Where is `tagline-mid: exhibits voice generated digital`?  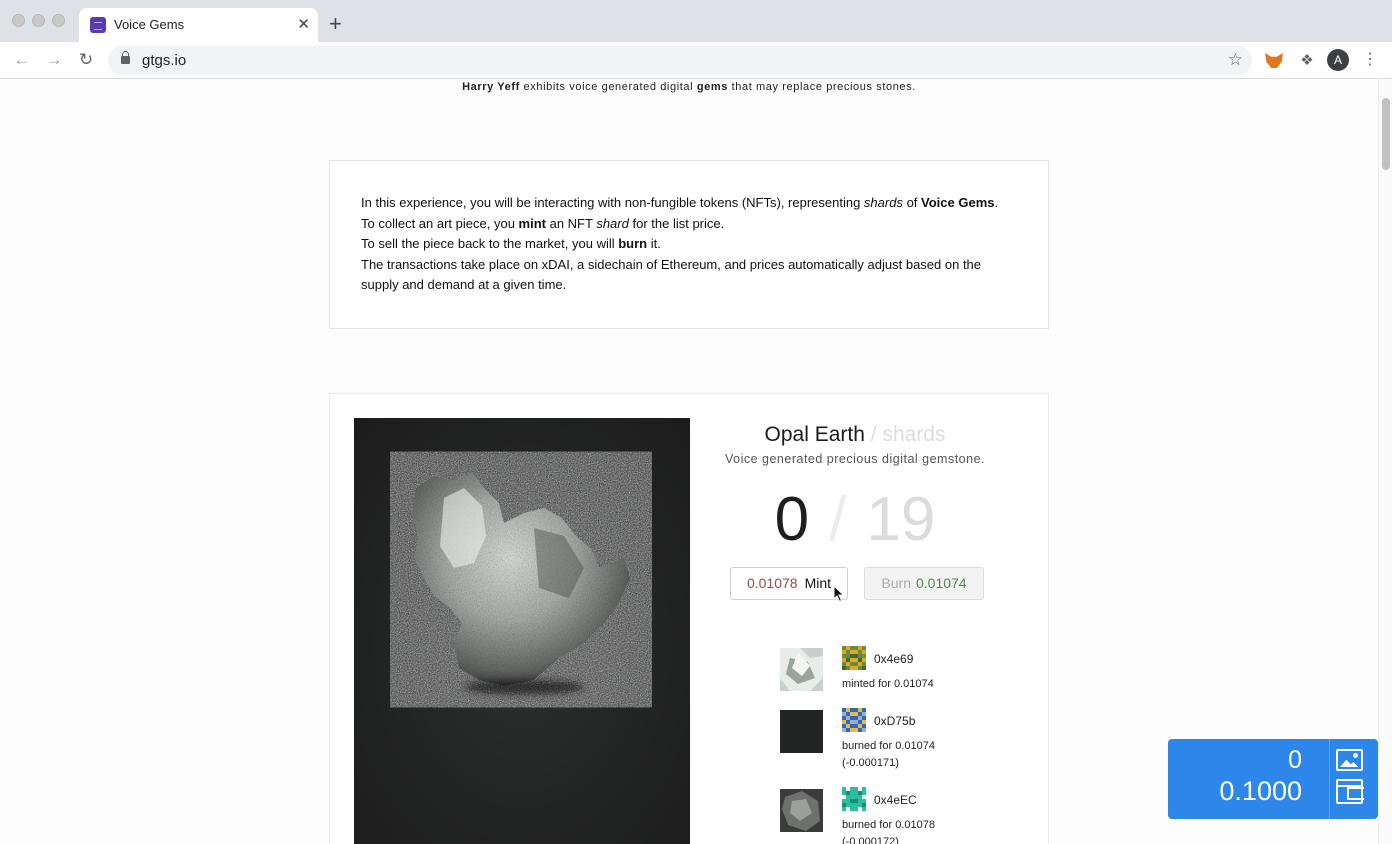 tagline-mid: exhibits voice generated digital is located at coordinates (608, 87).